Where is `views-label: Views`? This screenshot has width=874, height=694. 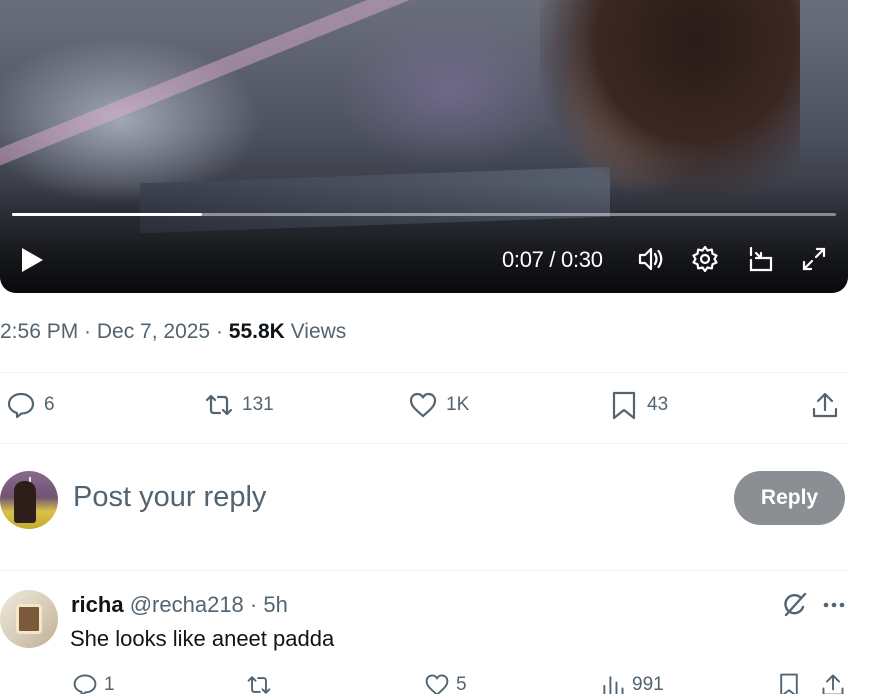
views-label: Views is located at coordinates (315, 331).